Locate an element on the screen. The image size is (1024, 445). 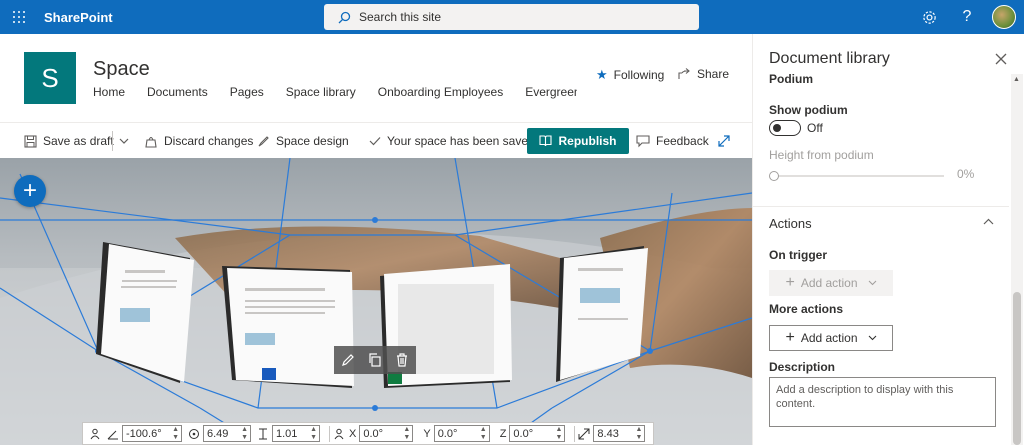
y-input: 0.0° ▲ ▼ is located at coordinates (461, 433).